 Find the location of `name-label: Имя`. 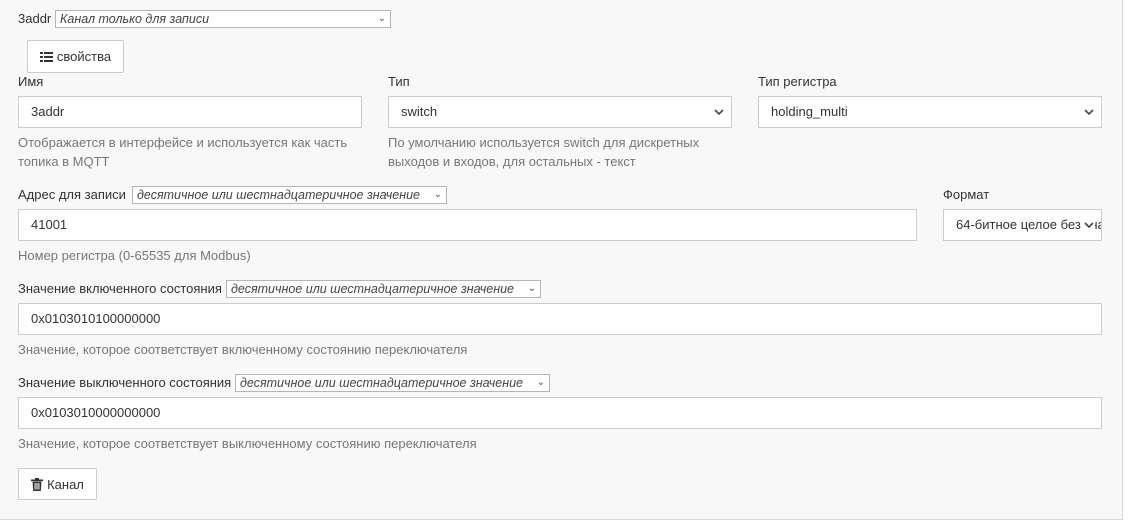

name-label: Имя is located at coordinates (31, 81).